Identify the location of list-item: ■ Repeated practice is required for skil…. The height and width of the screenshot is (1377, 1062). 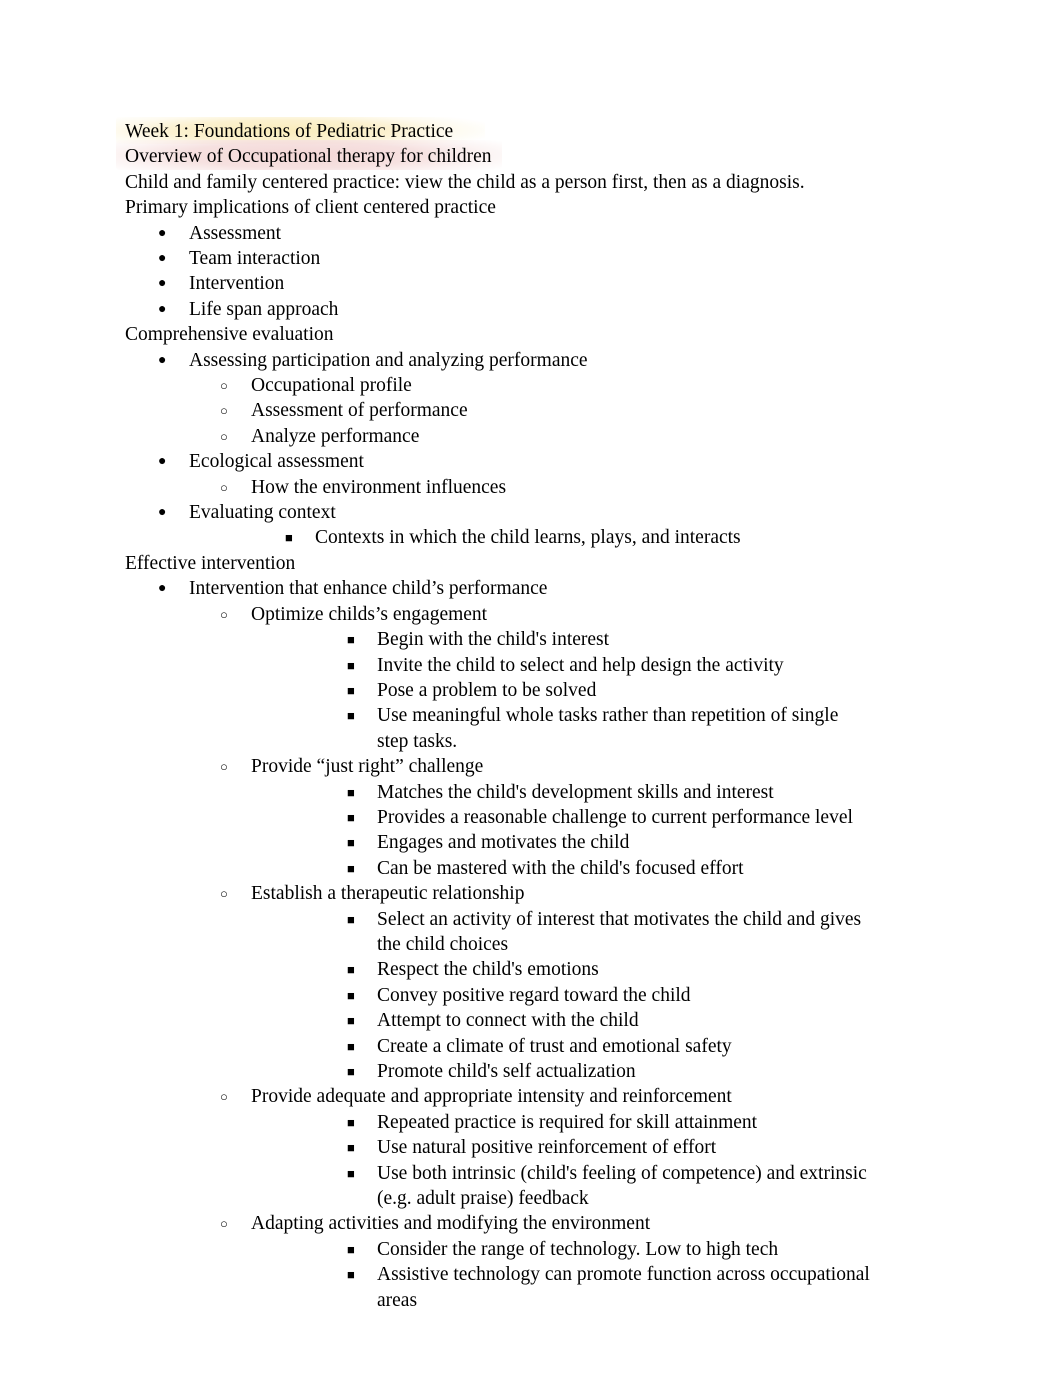
(592, 1122).